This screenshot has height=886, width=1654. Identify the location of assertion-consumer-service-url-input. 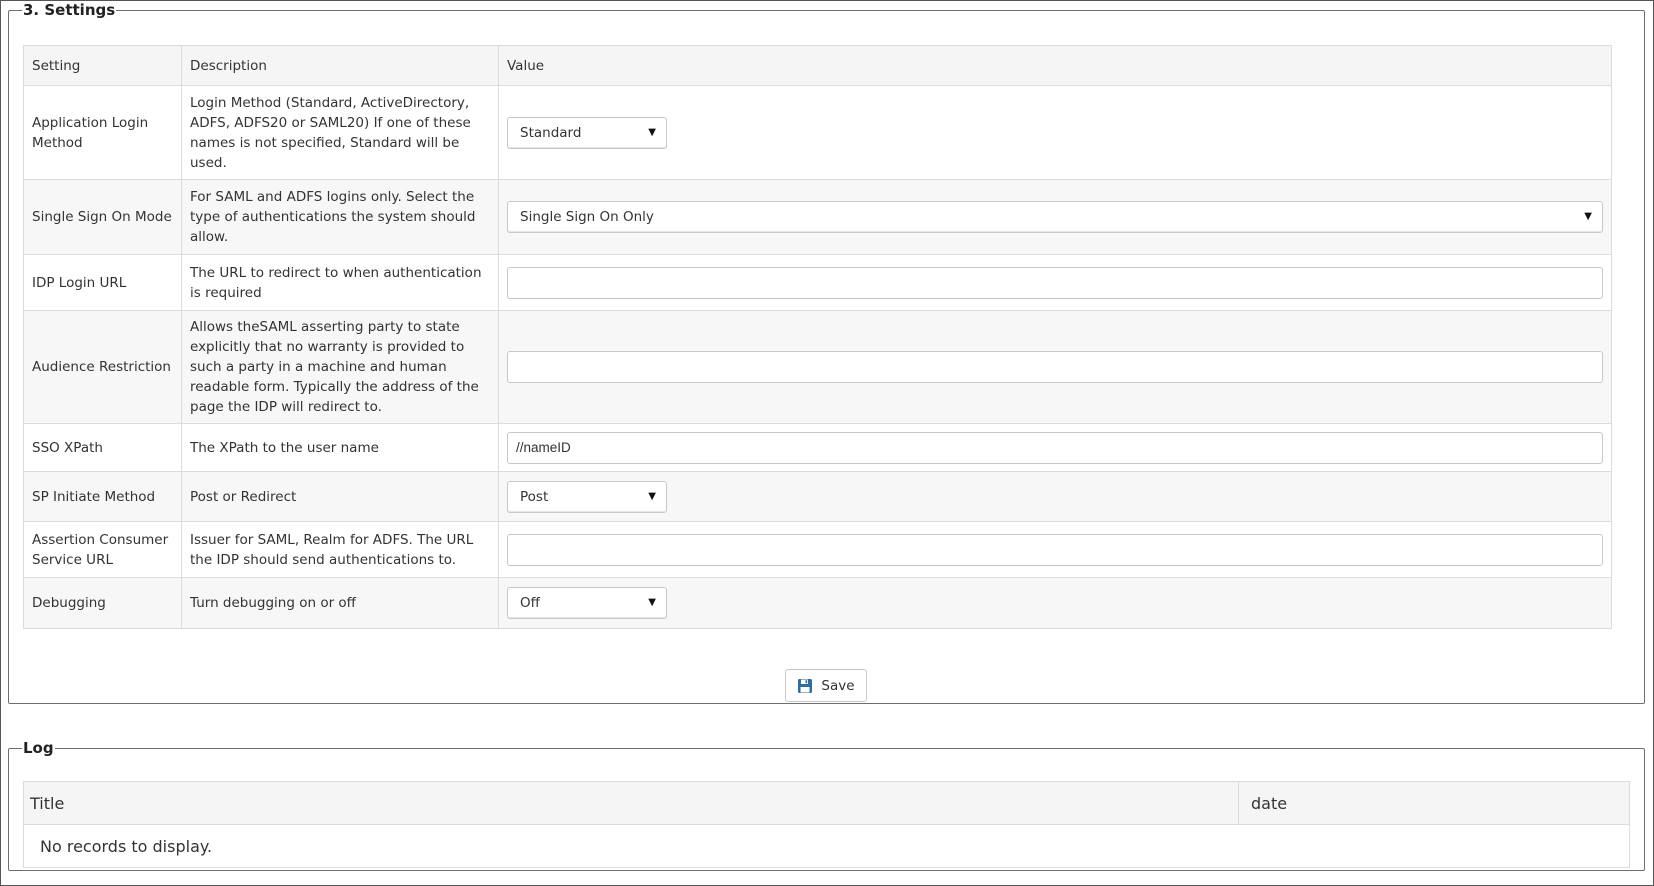
(1055, 549).